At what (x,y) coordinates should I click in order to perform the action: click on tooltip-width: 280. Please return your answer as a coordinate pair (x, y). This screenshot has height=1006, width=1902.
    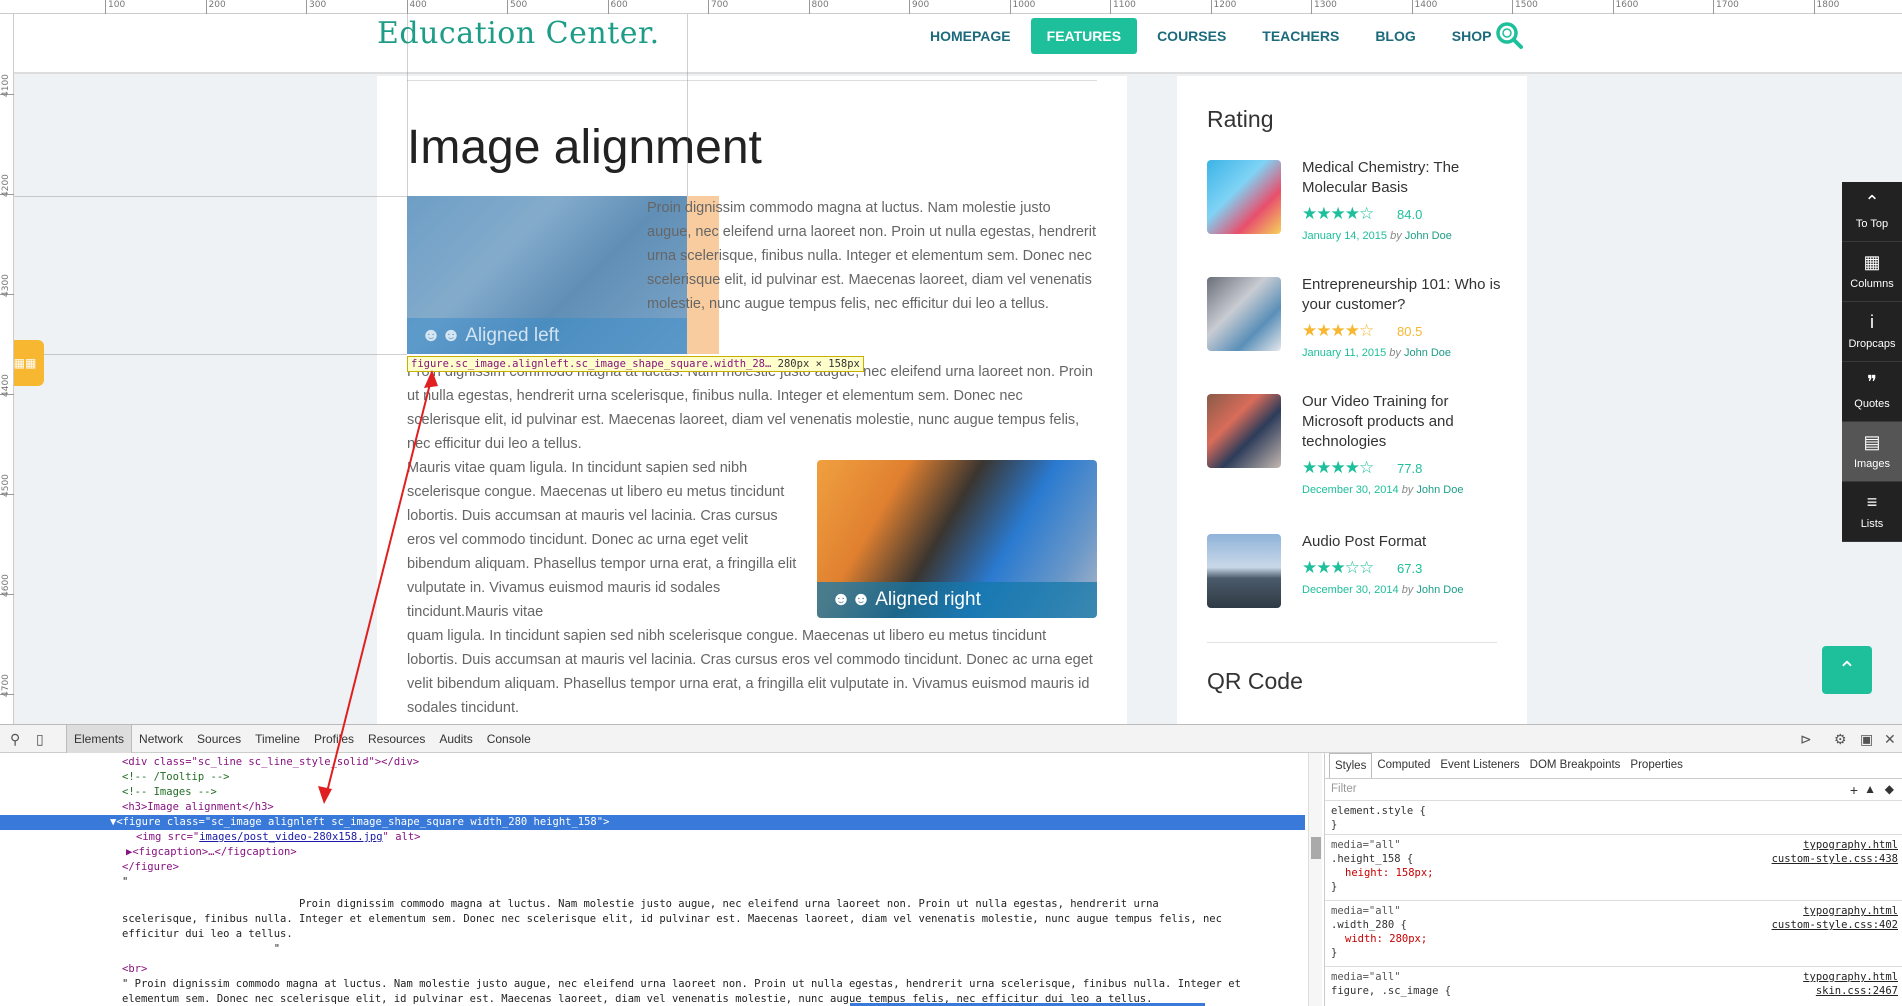
    Looking at the image, I should click on (787, 364).